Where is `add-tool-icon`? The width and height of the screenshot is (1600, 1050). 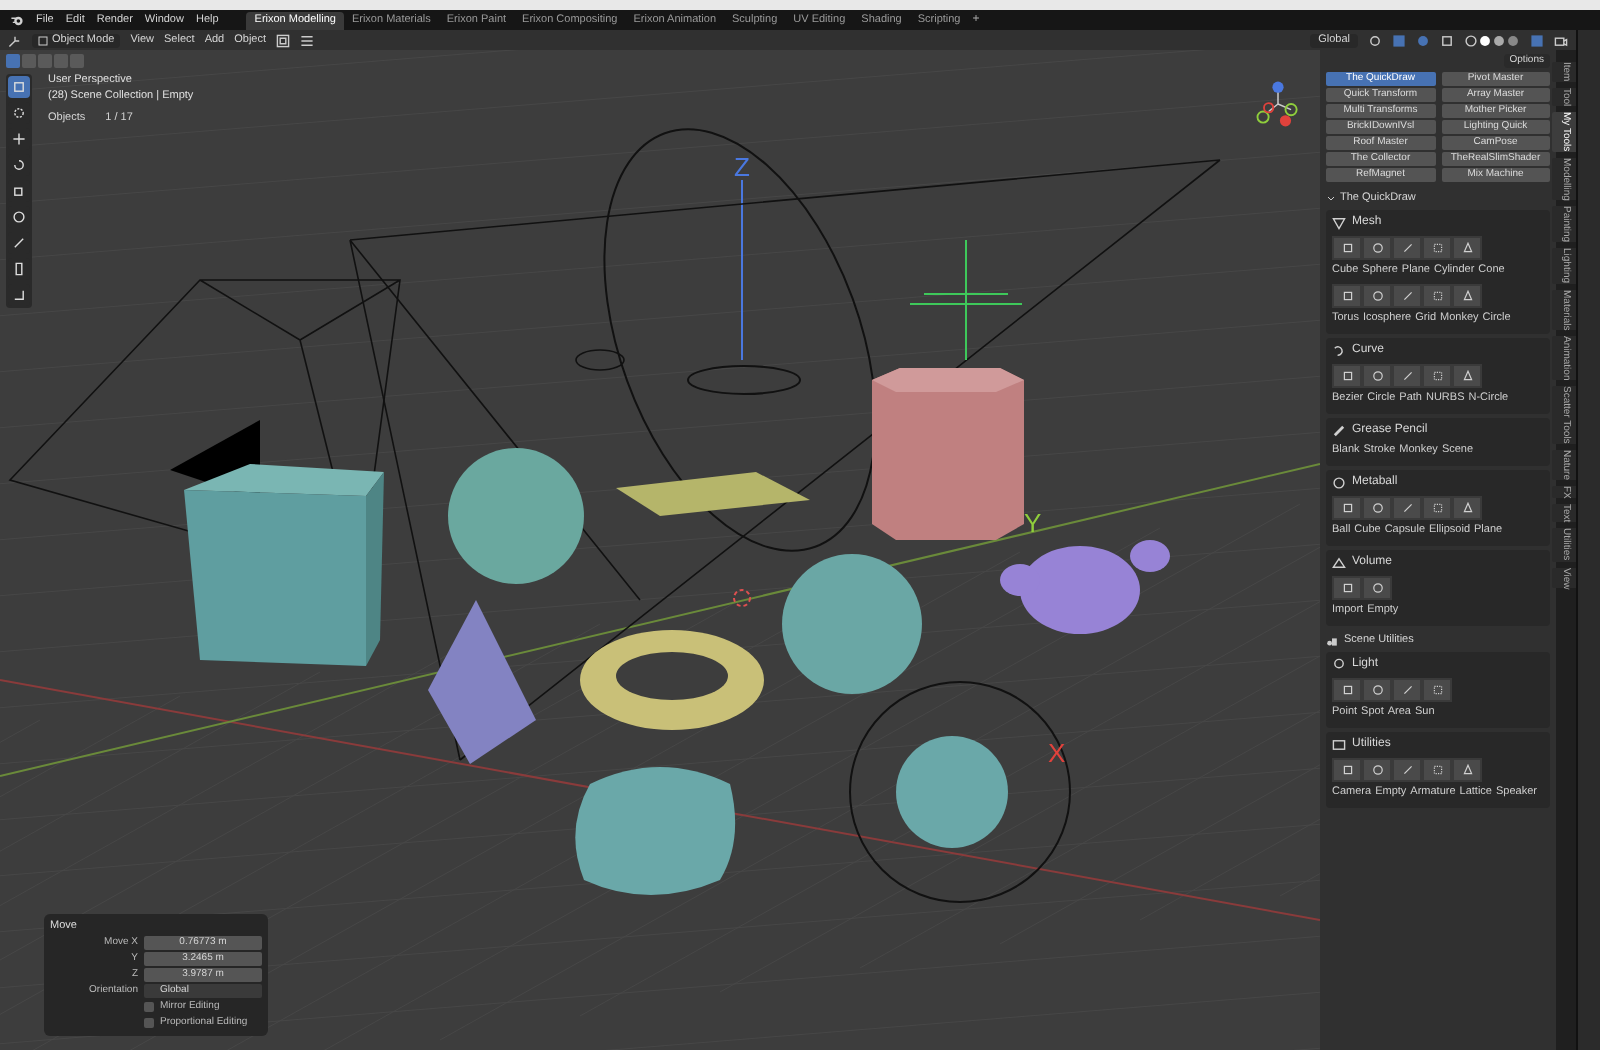
add-tool-icon is located at coordinates (19, 295).